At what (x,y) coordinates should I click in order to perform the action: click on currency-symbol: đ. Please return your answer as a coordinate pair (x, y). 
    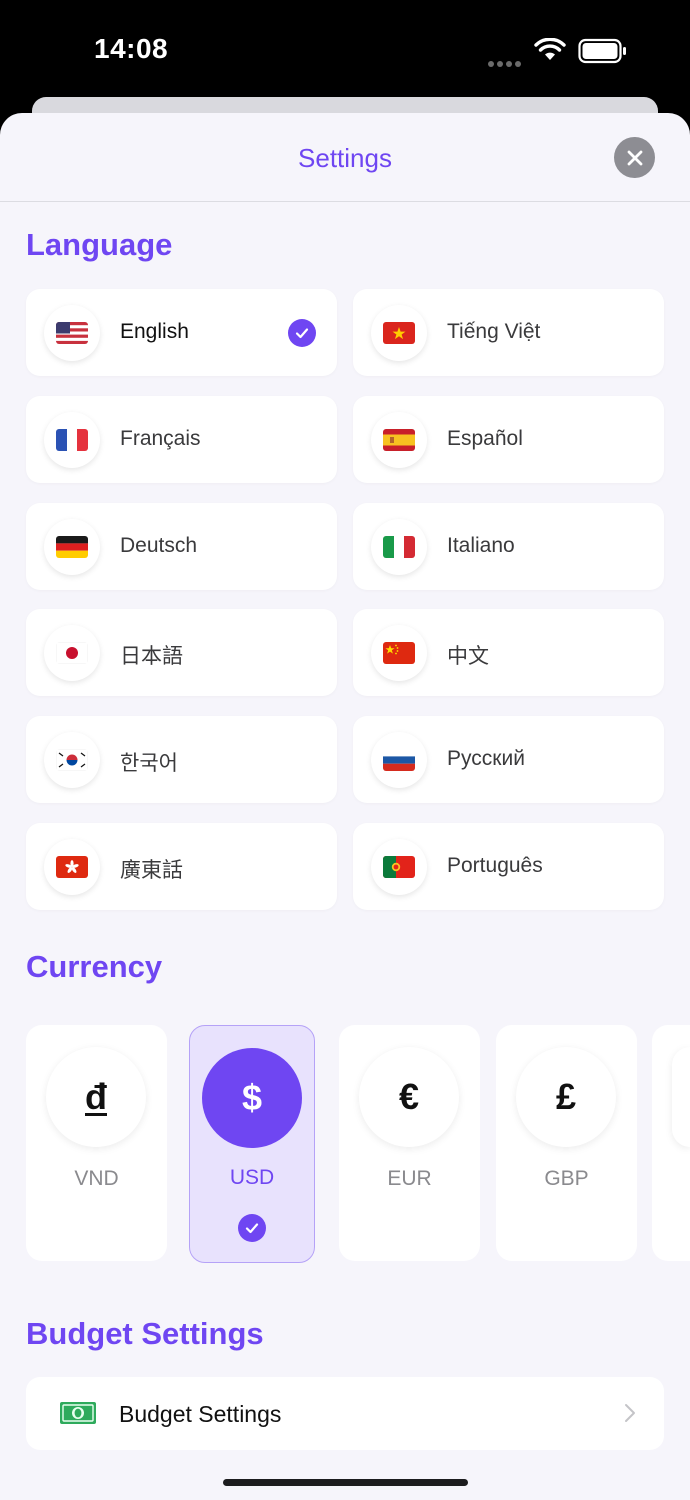
    Looking at the image, I should click on (96, 1097).